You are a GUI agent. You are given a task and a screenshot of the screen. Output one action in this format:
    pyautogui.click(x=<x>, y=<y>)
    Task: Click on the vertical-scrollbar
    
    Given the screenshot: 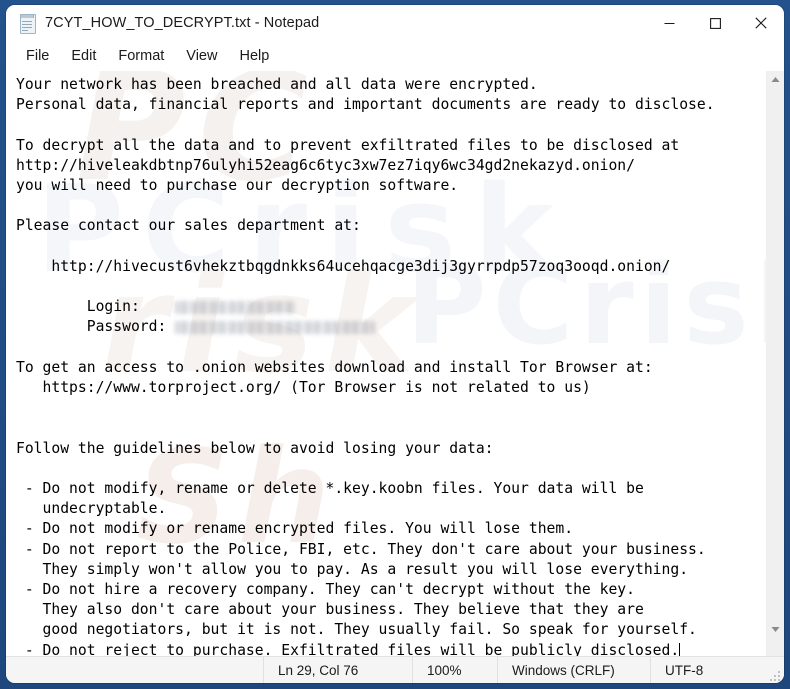 What is the action you would take?
    pyautogui.click(x=775, y=363)
    